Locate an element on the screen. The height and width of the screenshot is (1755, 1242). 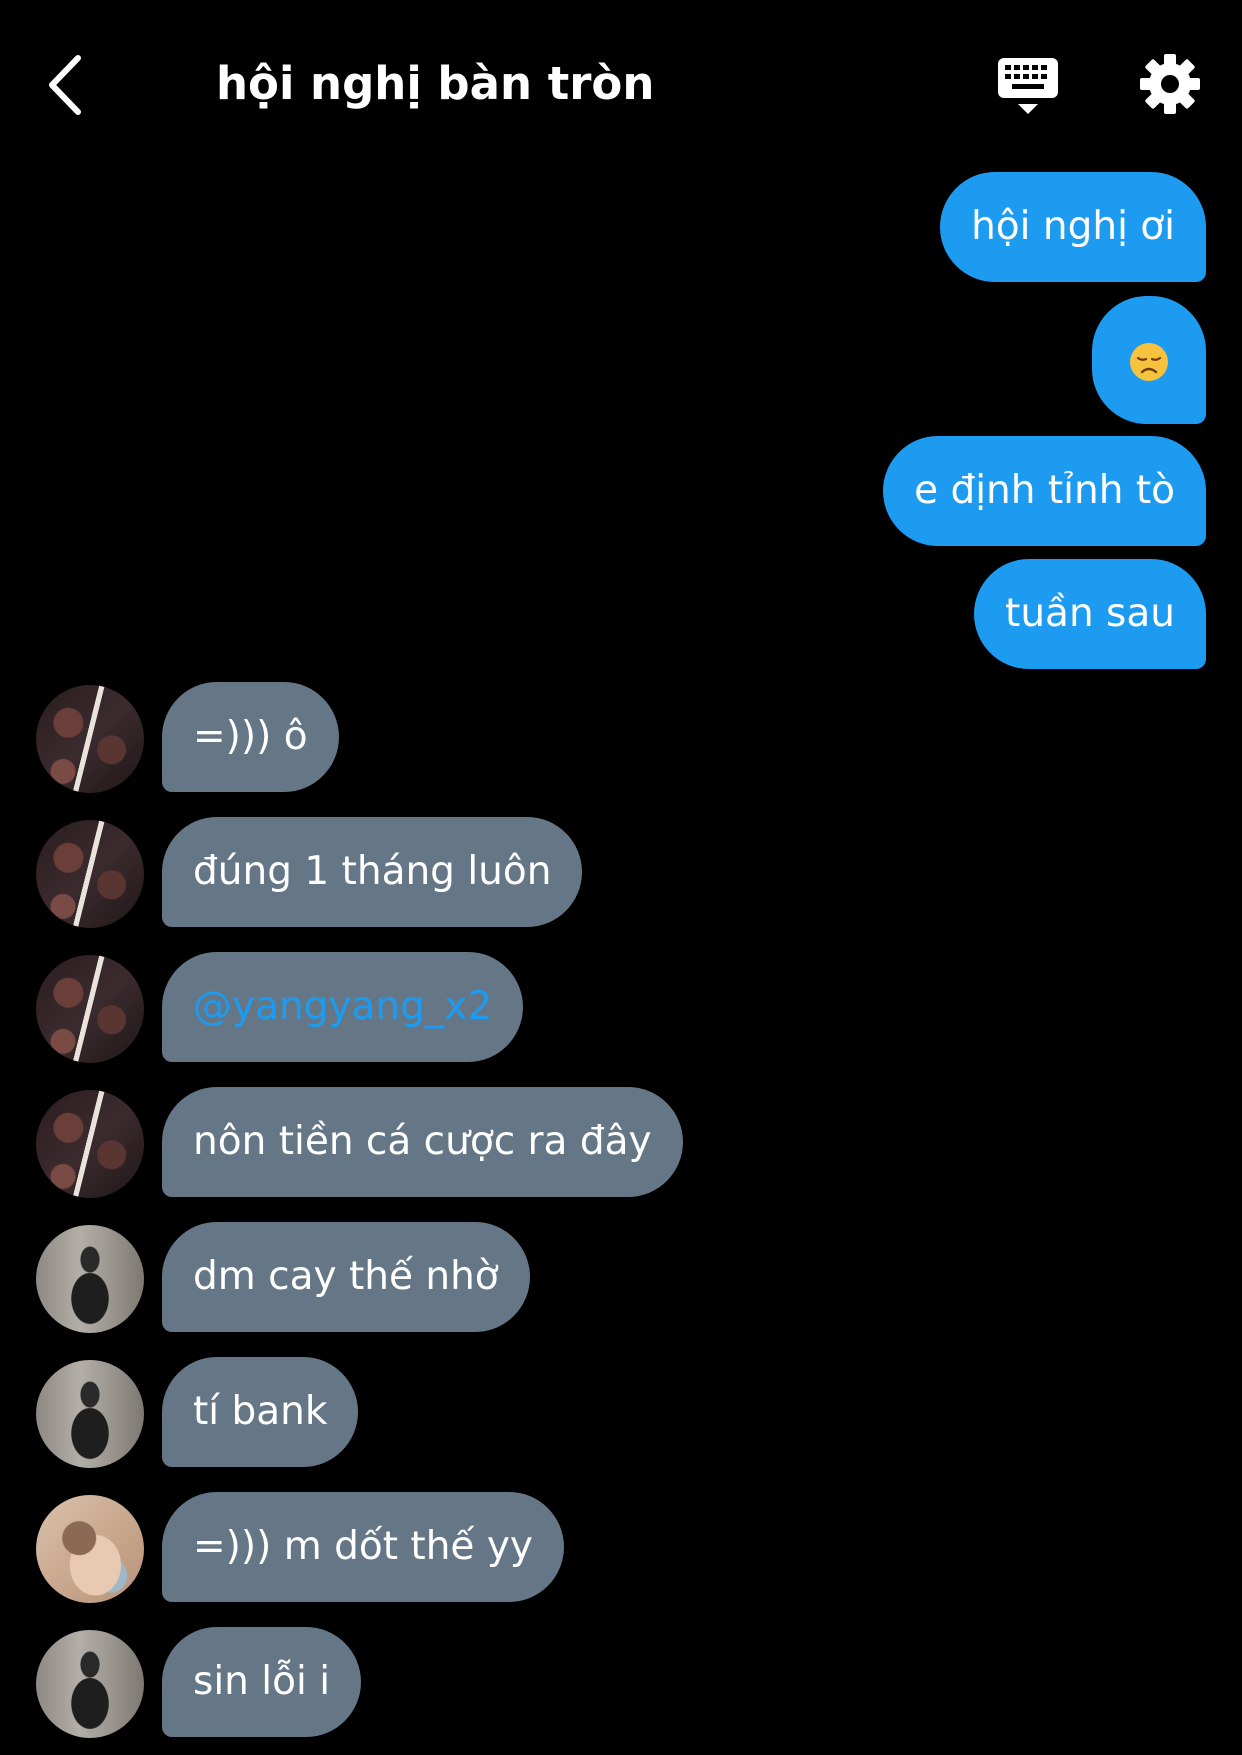
disappointed-face-emoji is located at coordinates (1149, 361).